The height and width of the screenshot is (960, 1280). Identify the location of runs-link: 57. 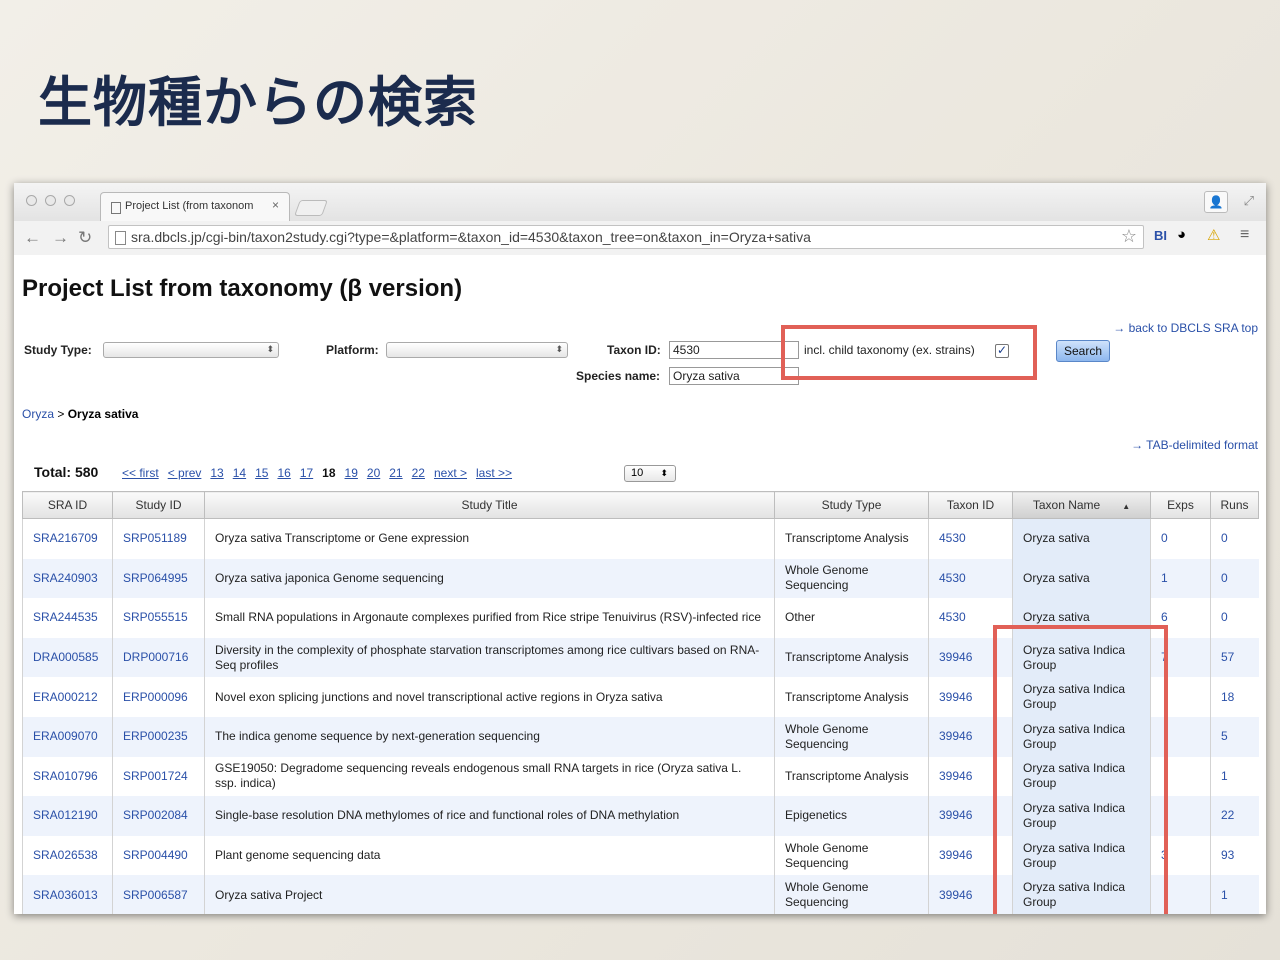
(1234, 657).